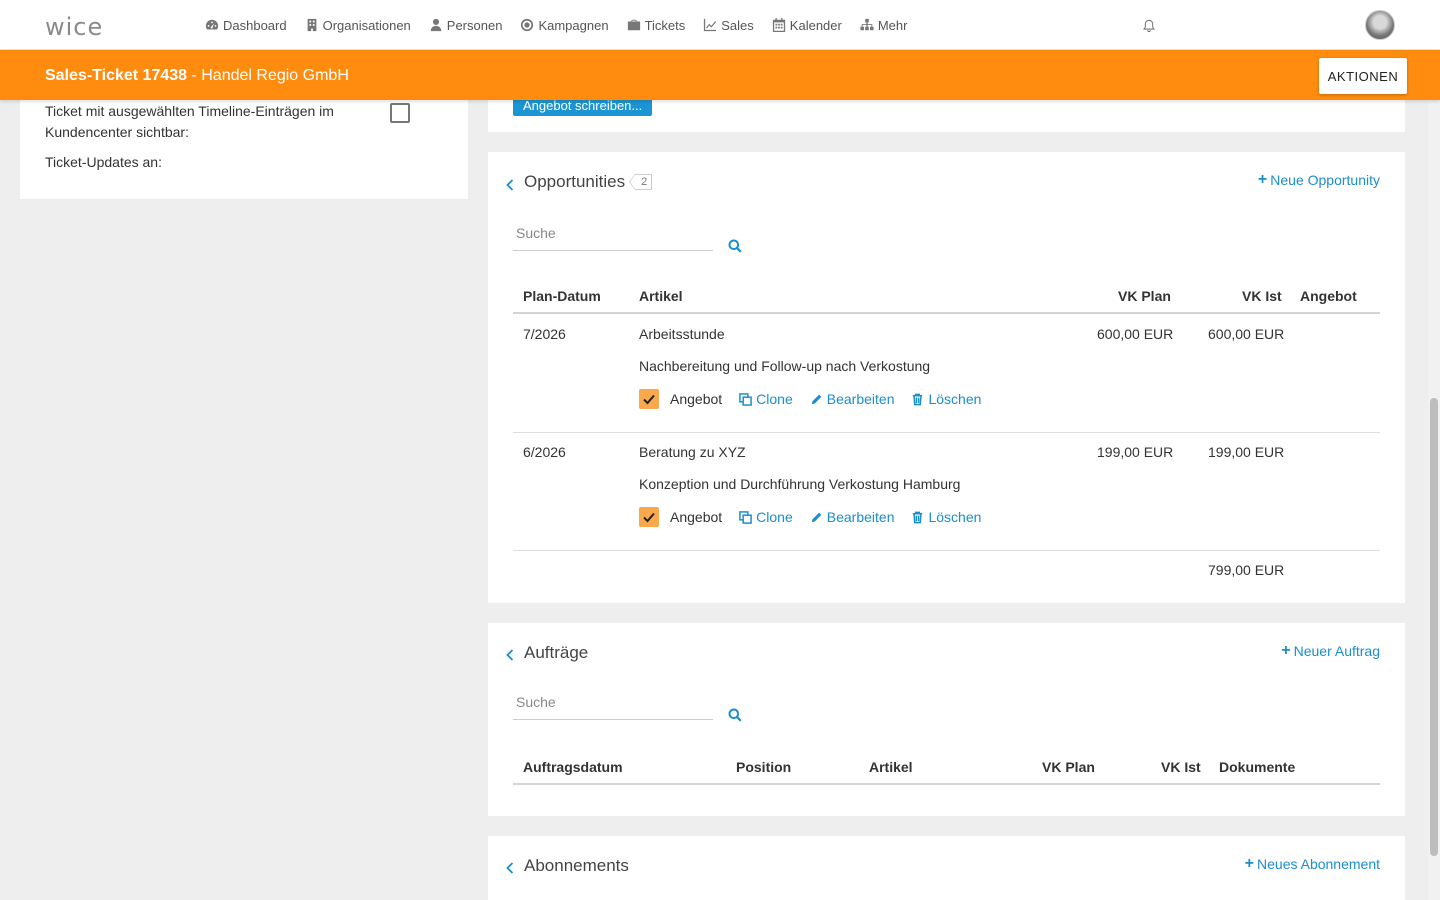 The image size is (1440, 900). What do you see at coordinates (117, 132) in the screenshot?
I see `visibility-label-line2: Kundencenter sichtbar:` at bounding box center [117, 132].